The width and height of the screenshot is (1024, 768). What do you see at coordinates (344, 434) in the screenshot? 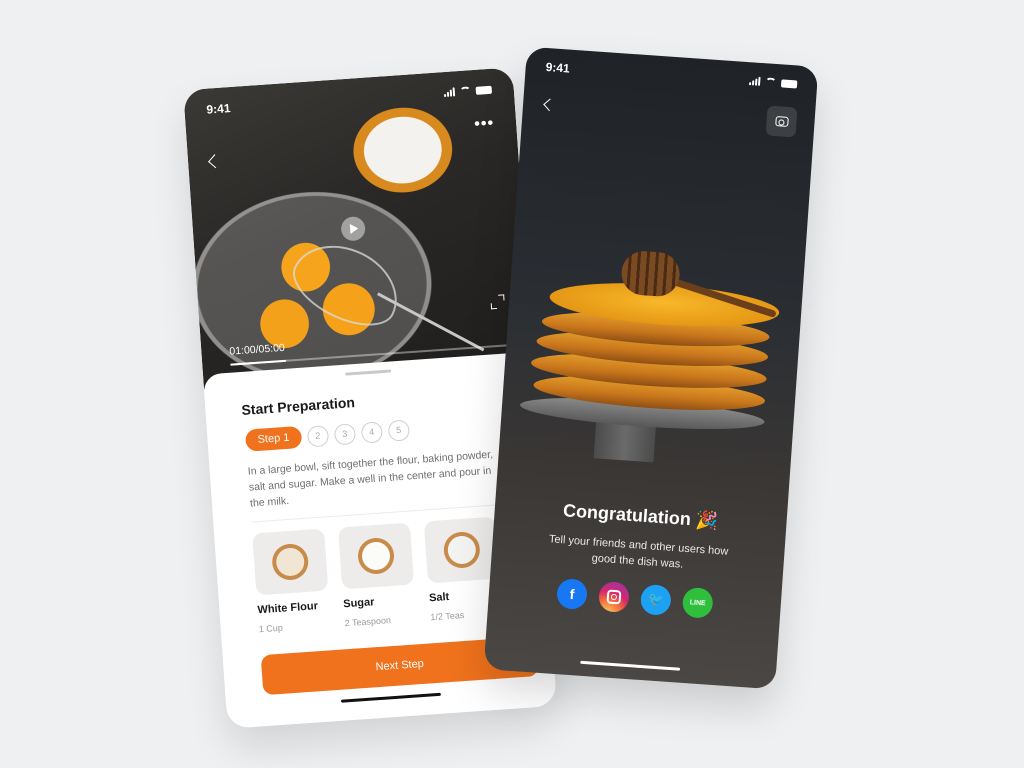
I see `step-3-tab: 3` at bounding box center [344, 434].